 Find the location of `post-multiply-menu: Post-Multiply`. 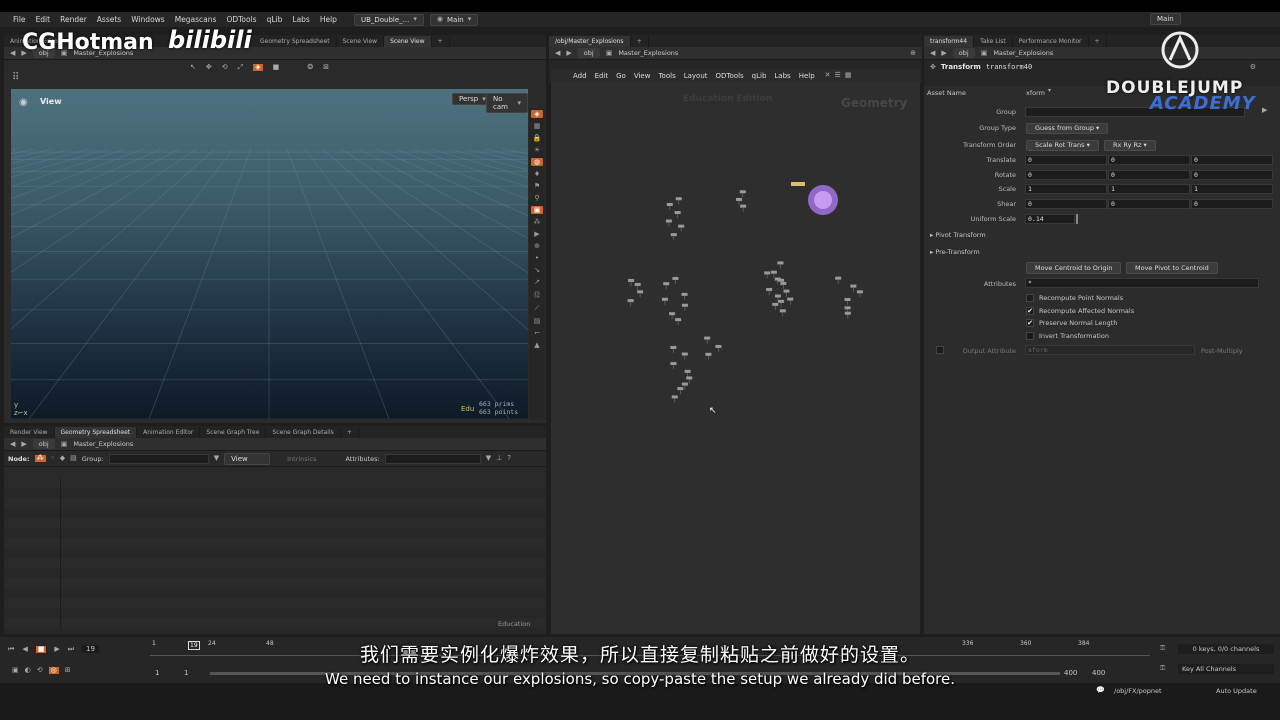

post-multiply-menu: Post-Multiply is located at coordinates (1222, 351).